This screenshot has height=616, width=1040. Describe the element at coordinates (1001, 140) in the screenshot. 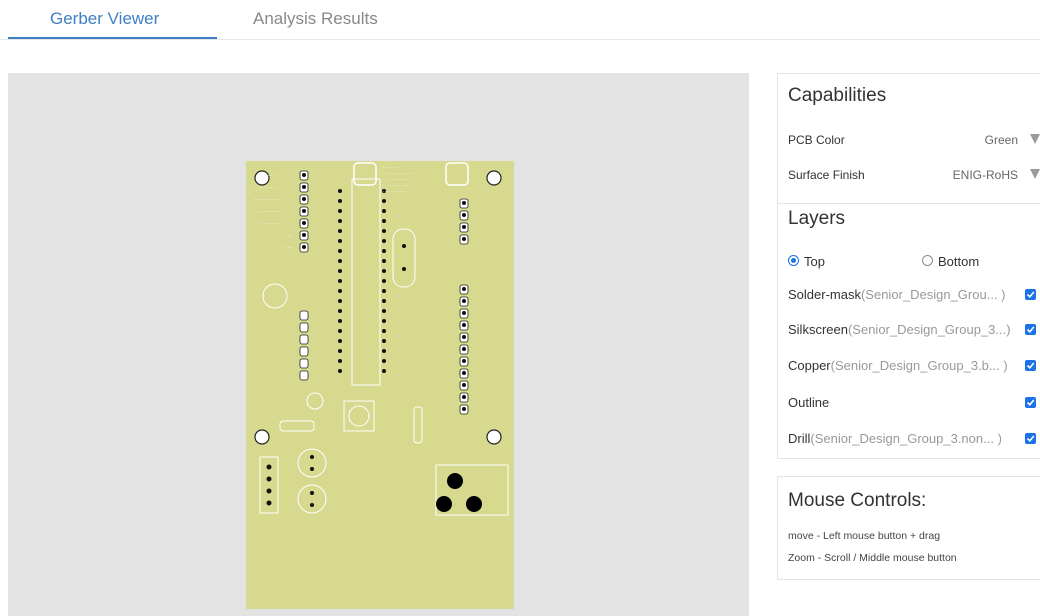

I see `pcb-color-value: Green` at that location.